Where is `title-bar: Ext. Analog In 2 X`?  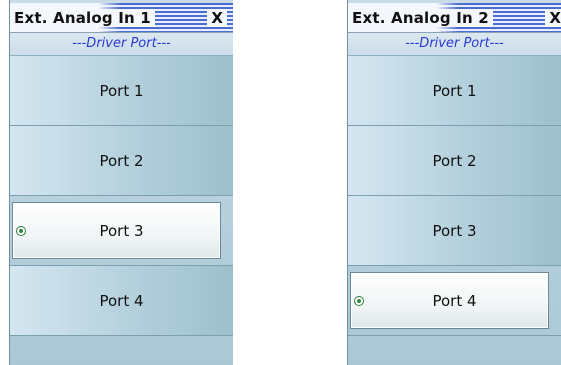
title-bar: Ext. Analog In 2 X is located at coordinates (454, 18).